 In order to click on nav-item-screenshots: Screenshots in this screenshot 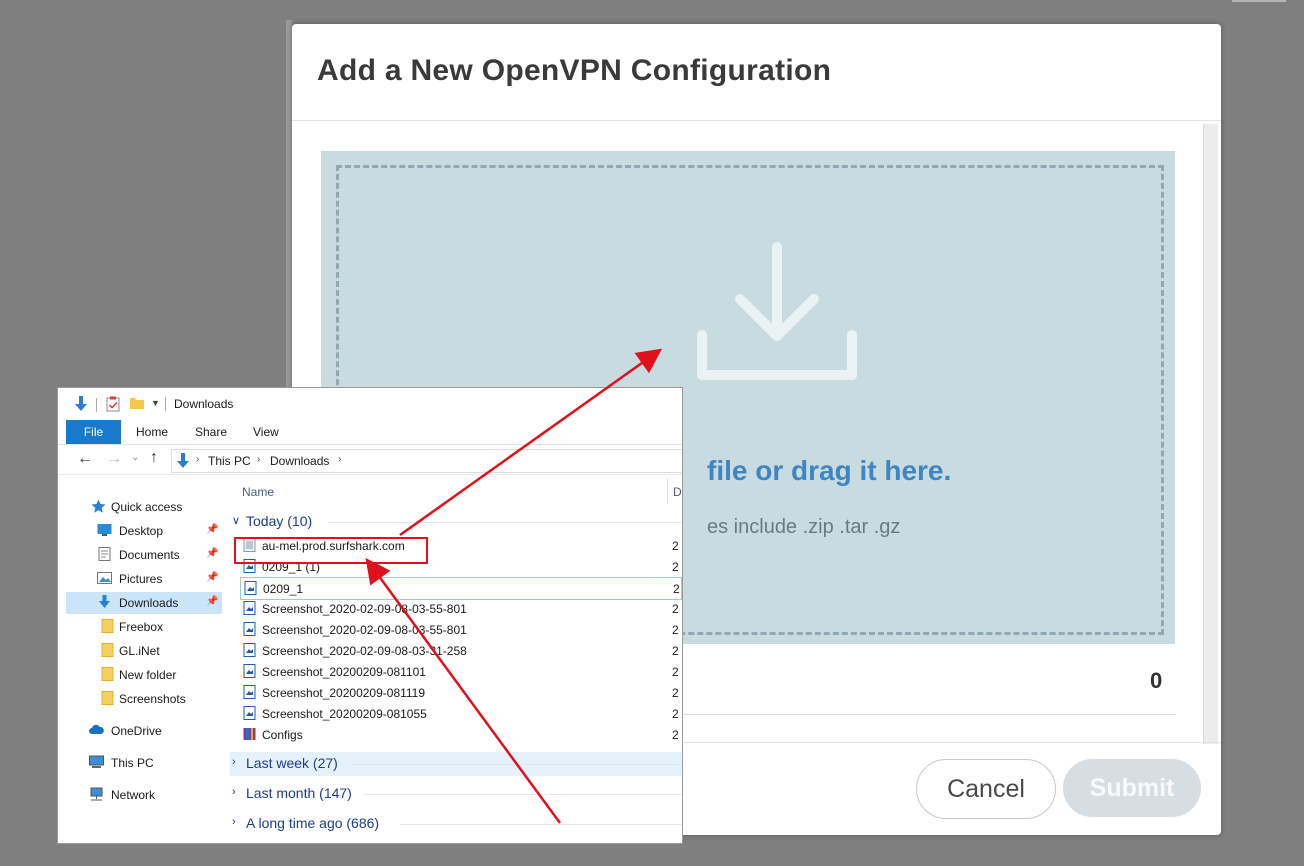, I will do `click(144, 699)`.